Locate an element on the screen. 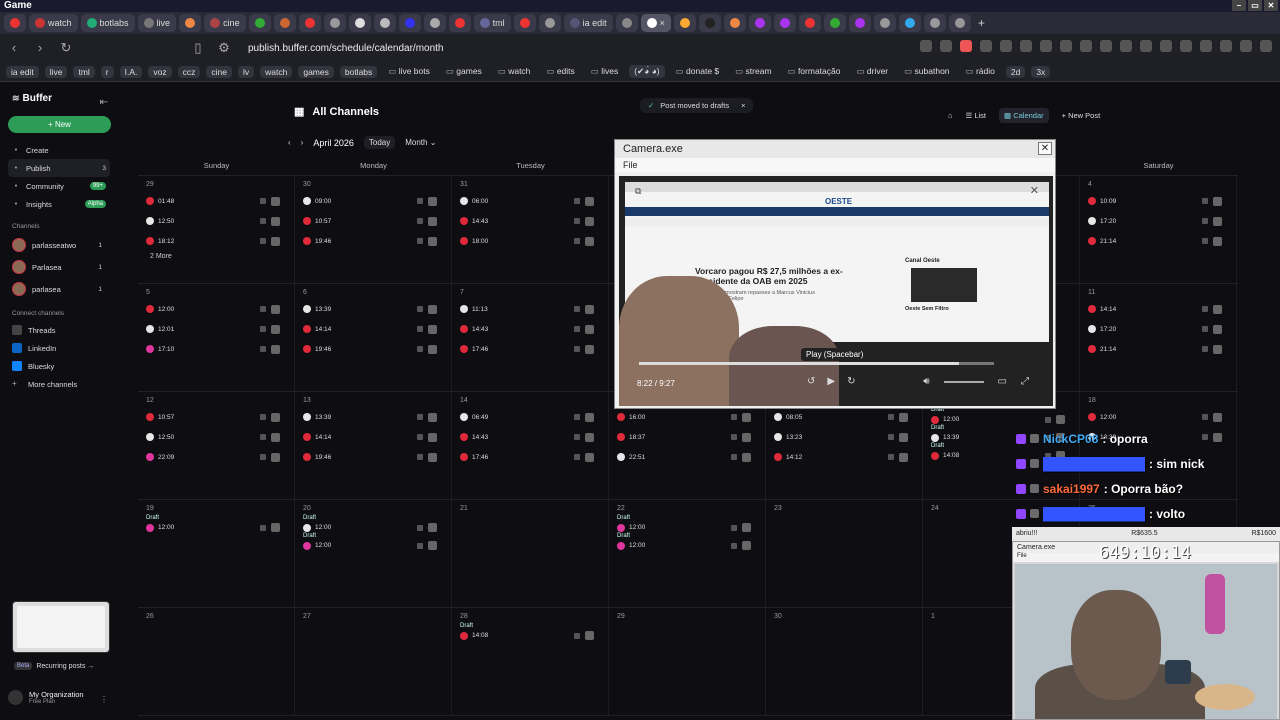 This screenshot has width=1280, height=720. calendar-day: 6 13:39 14:14 19:46 is located at coordinates (373, 337).